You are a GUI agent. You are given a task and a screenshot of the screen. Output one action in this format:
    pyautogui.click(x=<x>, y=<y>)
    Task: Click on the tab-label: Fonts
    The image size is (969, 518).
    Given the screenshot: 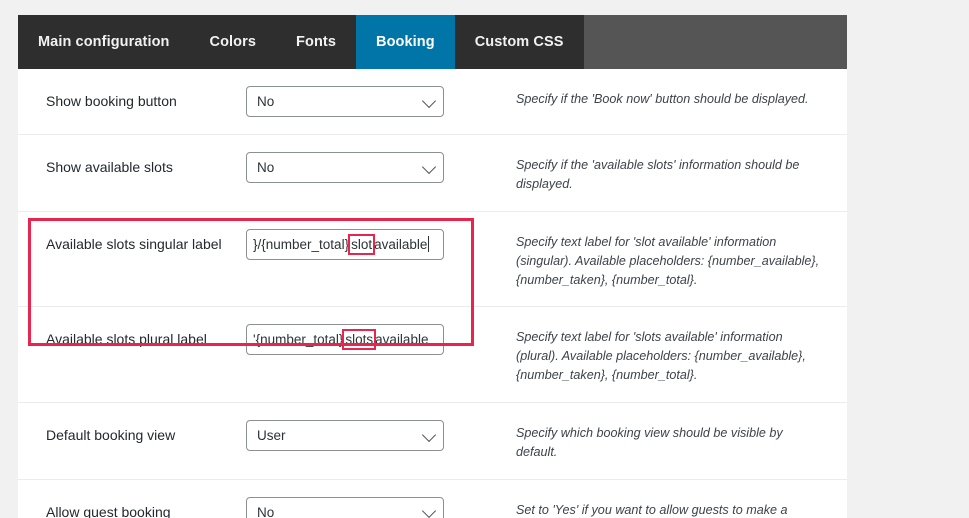 What is the action you would take?
    pyautogui.click(x=316, y=42)
    